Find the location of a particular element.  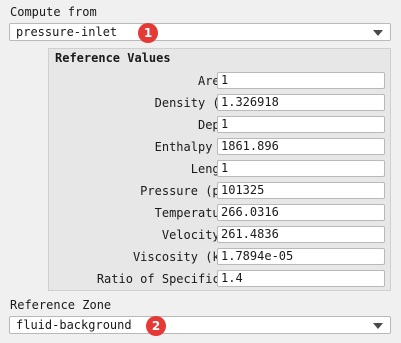

enthalpy-input: 1861.896 is located at coordinates (301, 146).